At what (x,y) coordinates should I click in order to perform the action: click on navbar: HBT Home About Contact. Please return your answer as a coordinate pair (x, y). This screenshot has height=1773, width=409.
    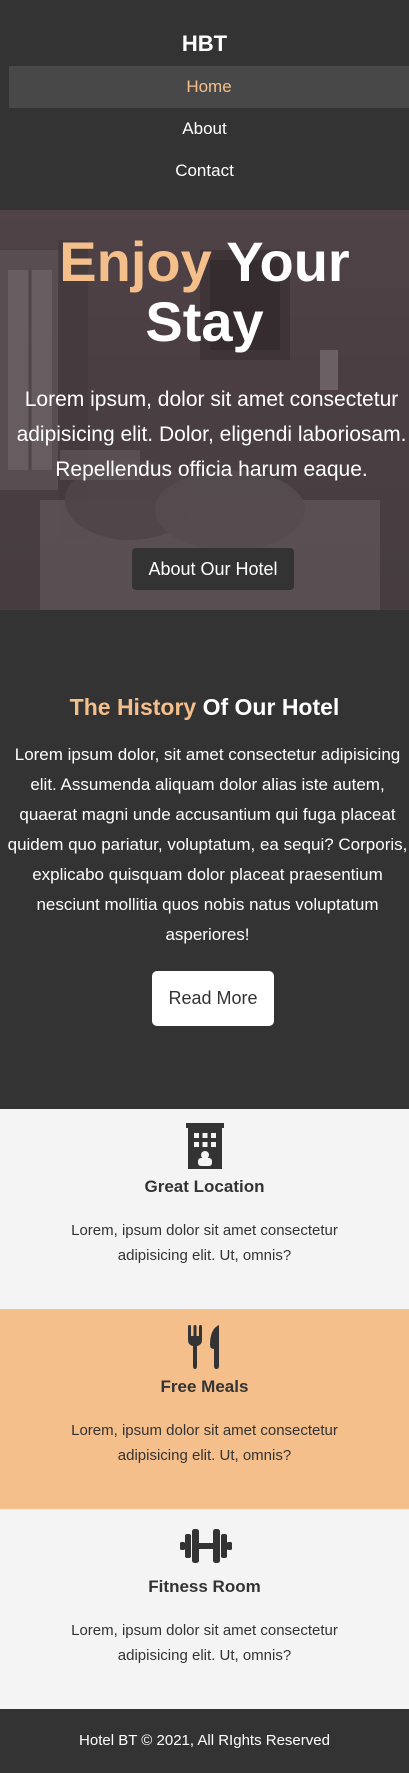
    Looking at the image, I should click on (204, 105).